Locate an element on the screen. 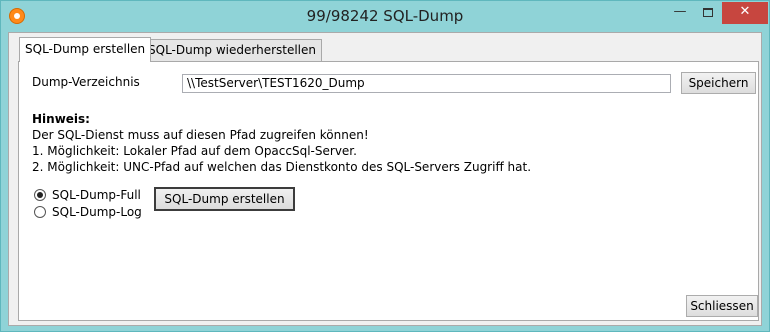 This screenshot has height=332, width=770. radio-unchecked-icon is located at coordinates (40, 212).